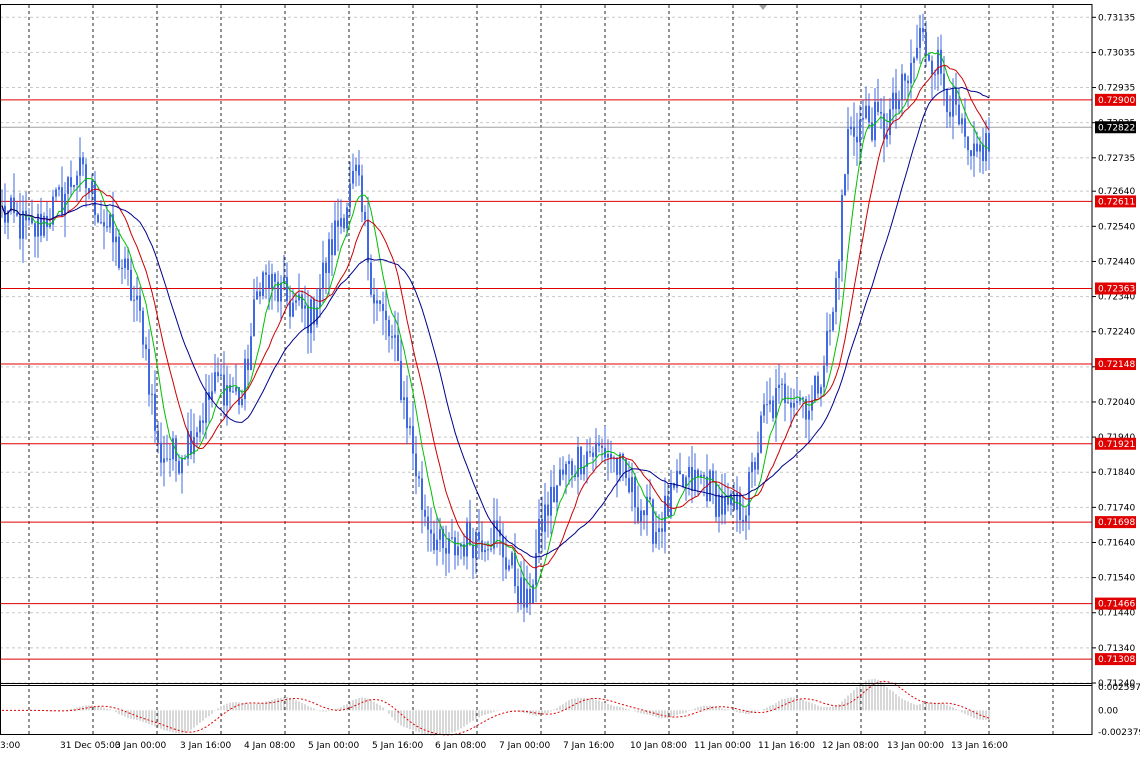 The height and width of the screenshot is (757, 1140). Describe the element at coordinates (1116, 543) in the screenshot. I see `y-tick-label: 0.71640` at that location.